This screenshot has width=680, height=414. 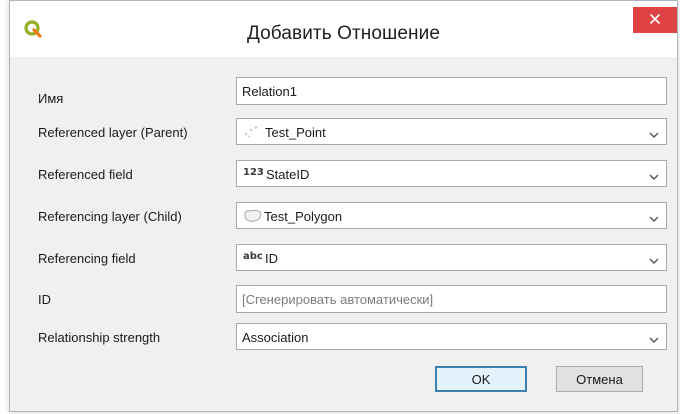 I want to click on close-button, so click(x=655, y=20).